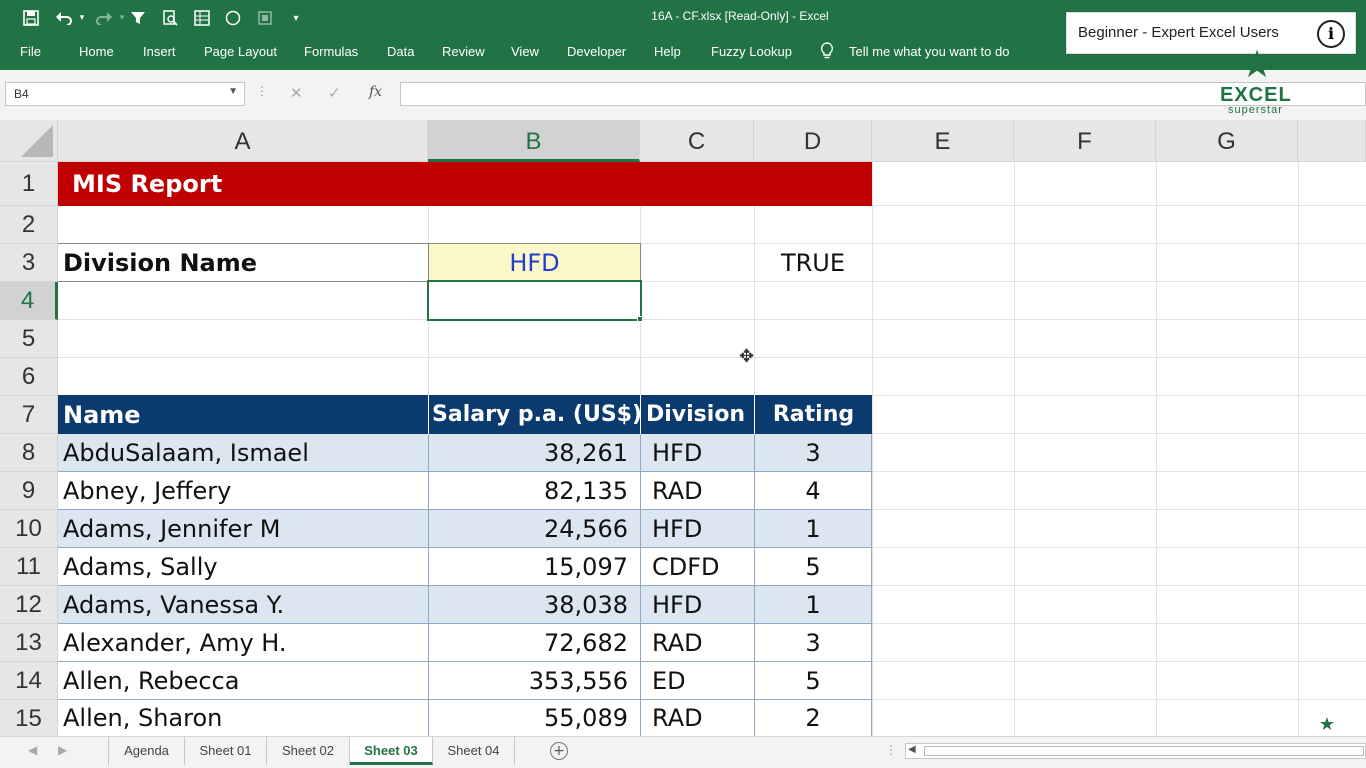 The height and width of the screenshot is (768, 1366). Describe the element at coordinates (534, 718) in the screenshot. I see `table-cell-salary: 55,089` at that location.